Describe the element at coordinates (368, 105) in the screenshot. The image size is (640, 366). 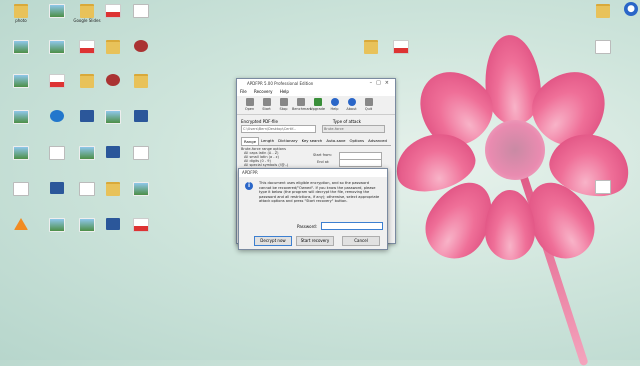
I see `quit-button: Quit` at that location.